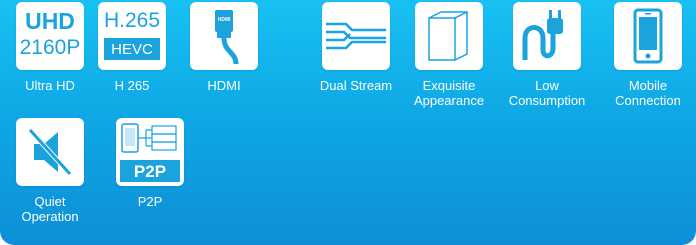  I want to click on uhd-2160p-icon: UHD 2160P, so click(50, 36).